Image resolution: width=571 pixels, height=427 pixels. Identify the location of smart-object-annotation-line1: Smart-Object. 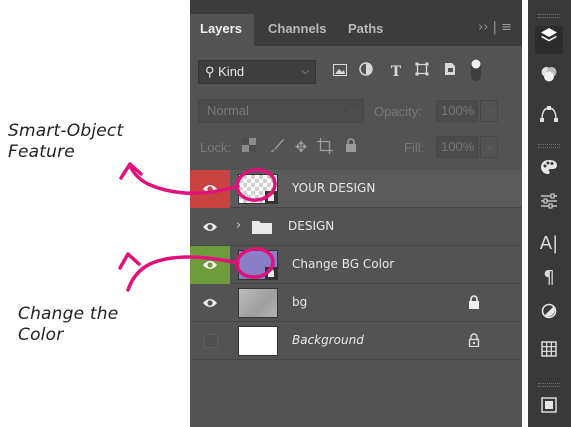
(66, 131).